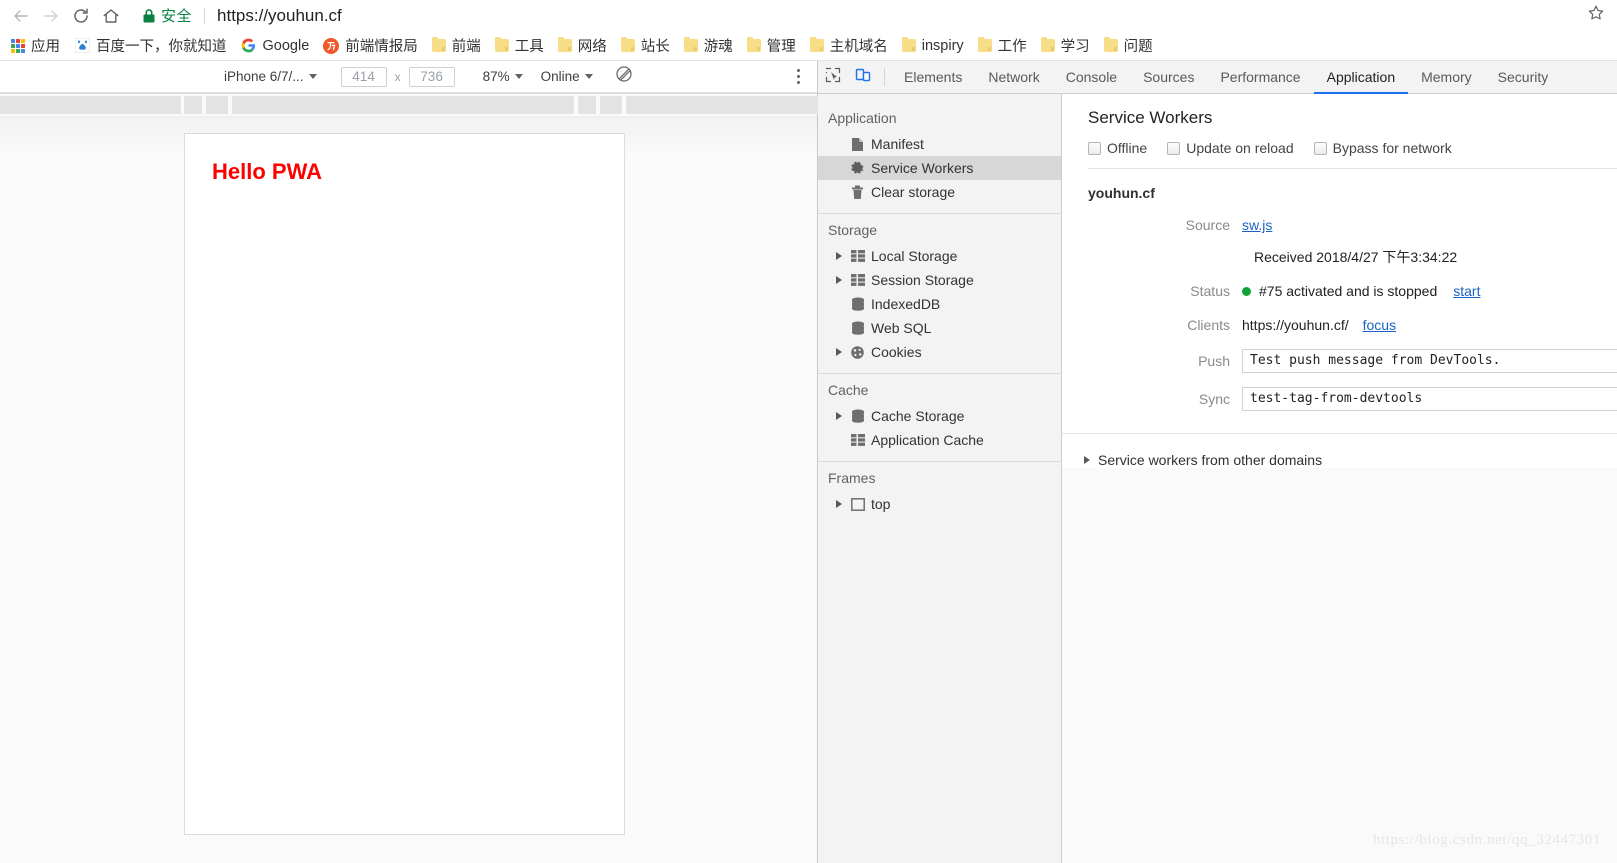 The image size is (1617, 863). I want to click on tab-console: Console, so click(1091, 77).